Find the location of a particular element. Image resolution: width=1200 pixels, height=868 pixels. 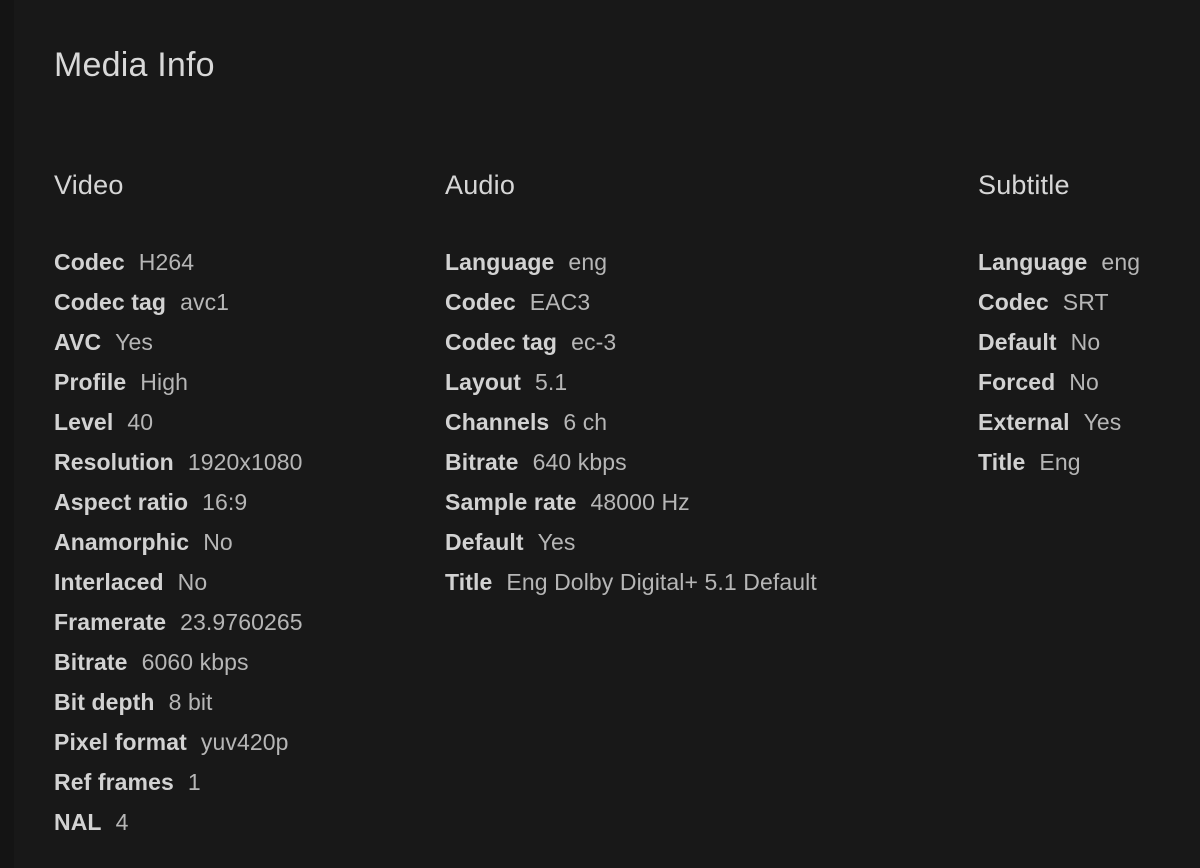

property-row: Ref frames 1 is located at coordinates (244, 782).